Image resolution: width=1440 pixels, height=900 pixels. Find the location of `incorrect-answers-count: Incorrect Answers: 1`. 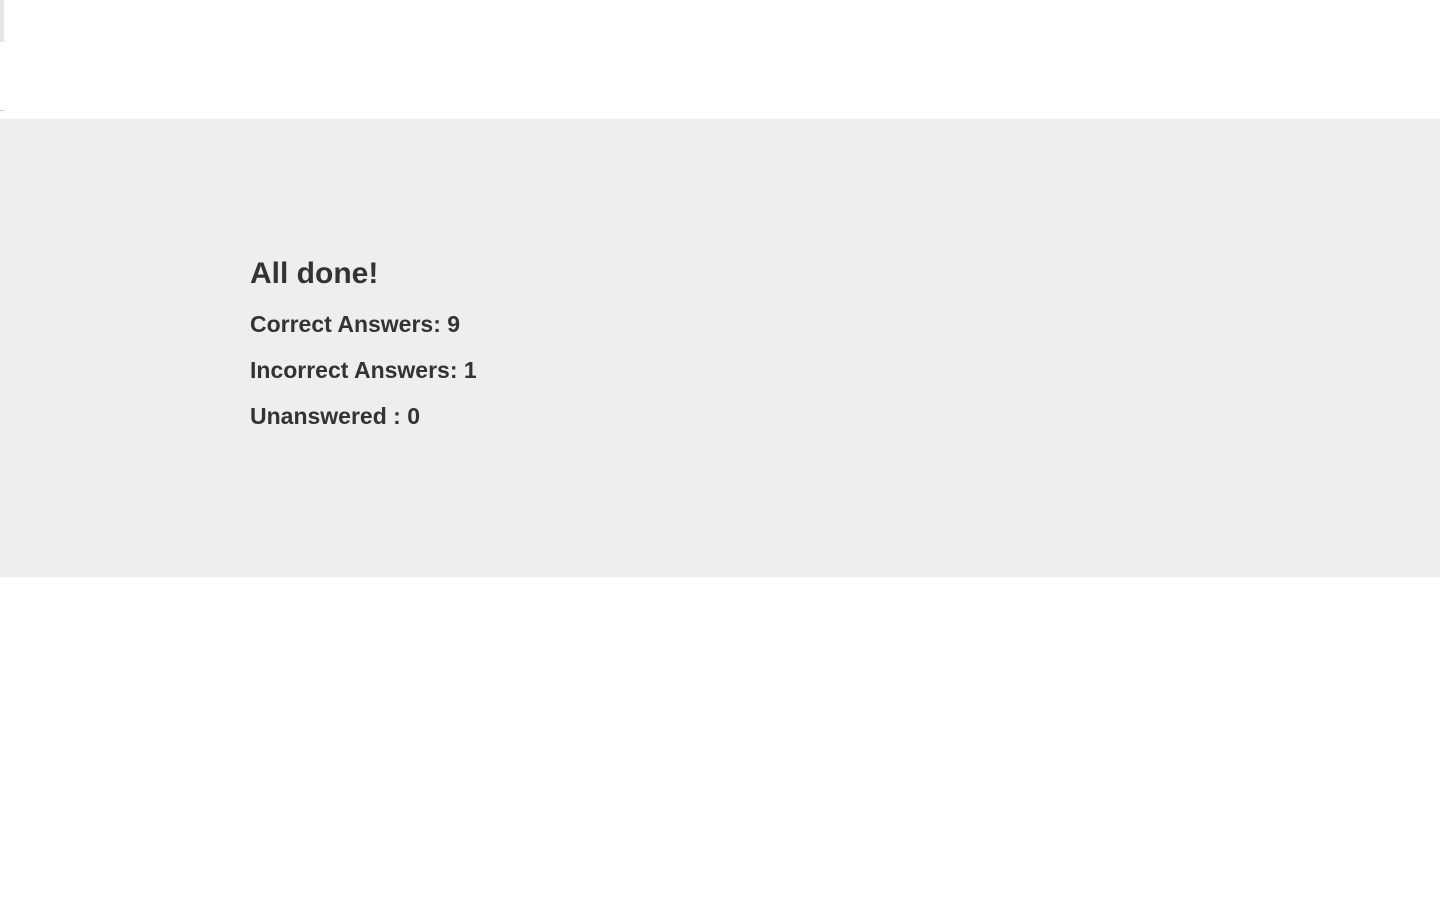

incorrect-answers-count: Incorrect Answers: 1 is located at coordinates (363, 370).